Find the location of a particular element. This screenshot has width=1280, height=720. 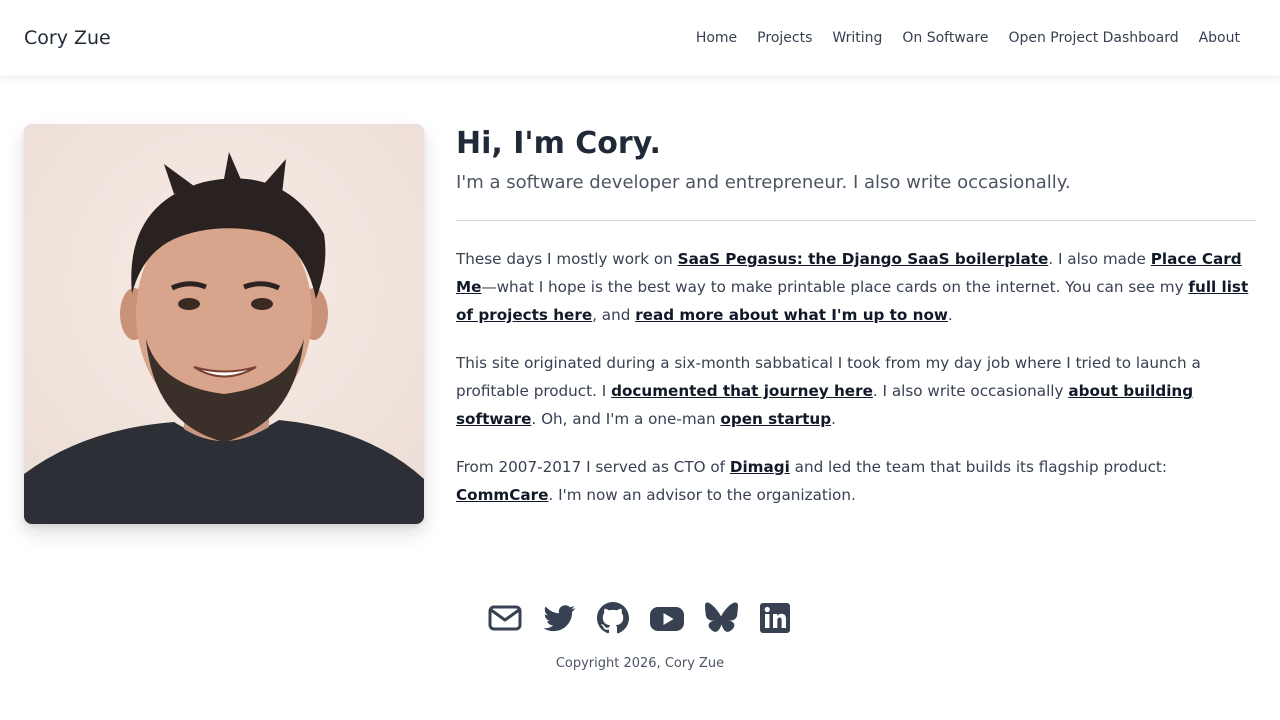

youtube-link is located at coordinates (667, 618).